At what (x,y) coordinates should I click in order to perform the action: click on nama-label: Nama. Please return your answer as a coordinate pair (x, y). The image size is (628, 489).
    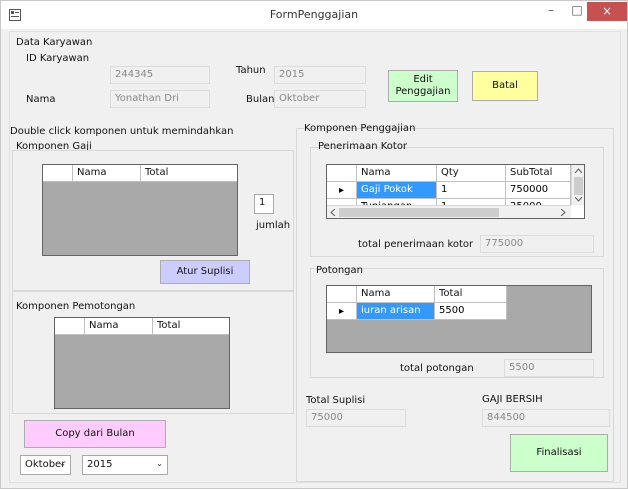
    Looking at the image, I should click on (41, 99).